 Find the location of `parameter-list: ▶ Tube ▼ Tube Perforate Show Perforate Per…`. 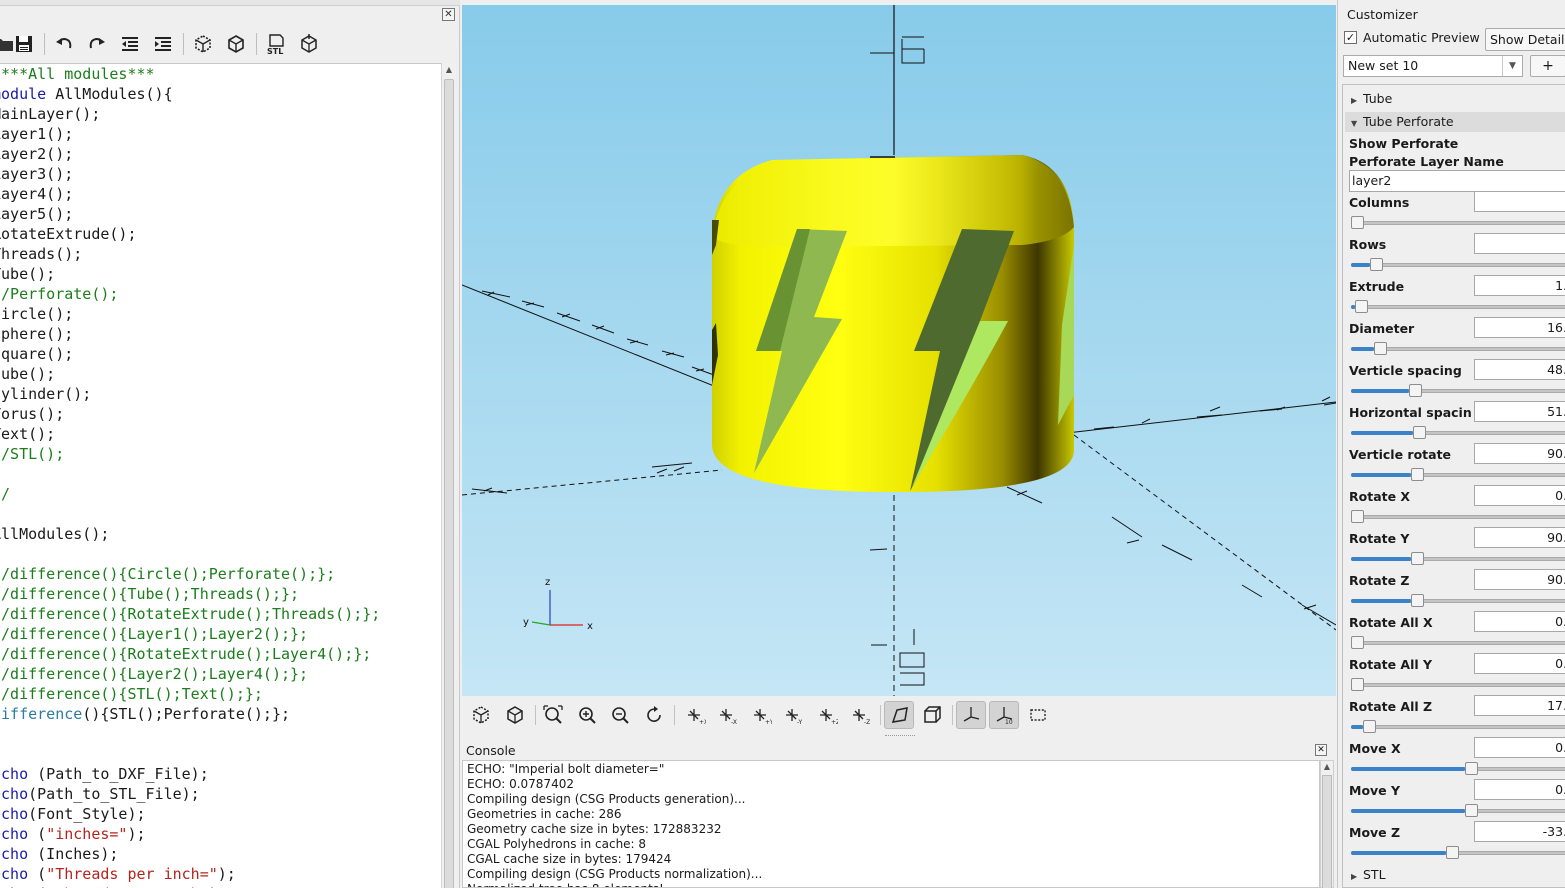

parameter-list: ▶ Tube ▼ Tube Perforate Show Perforate Per… is located at coordinates (1453, 486).